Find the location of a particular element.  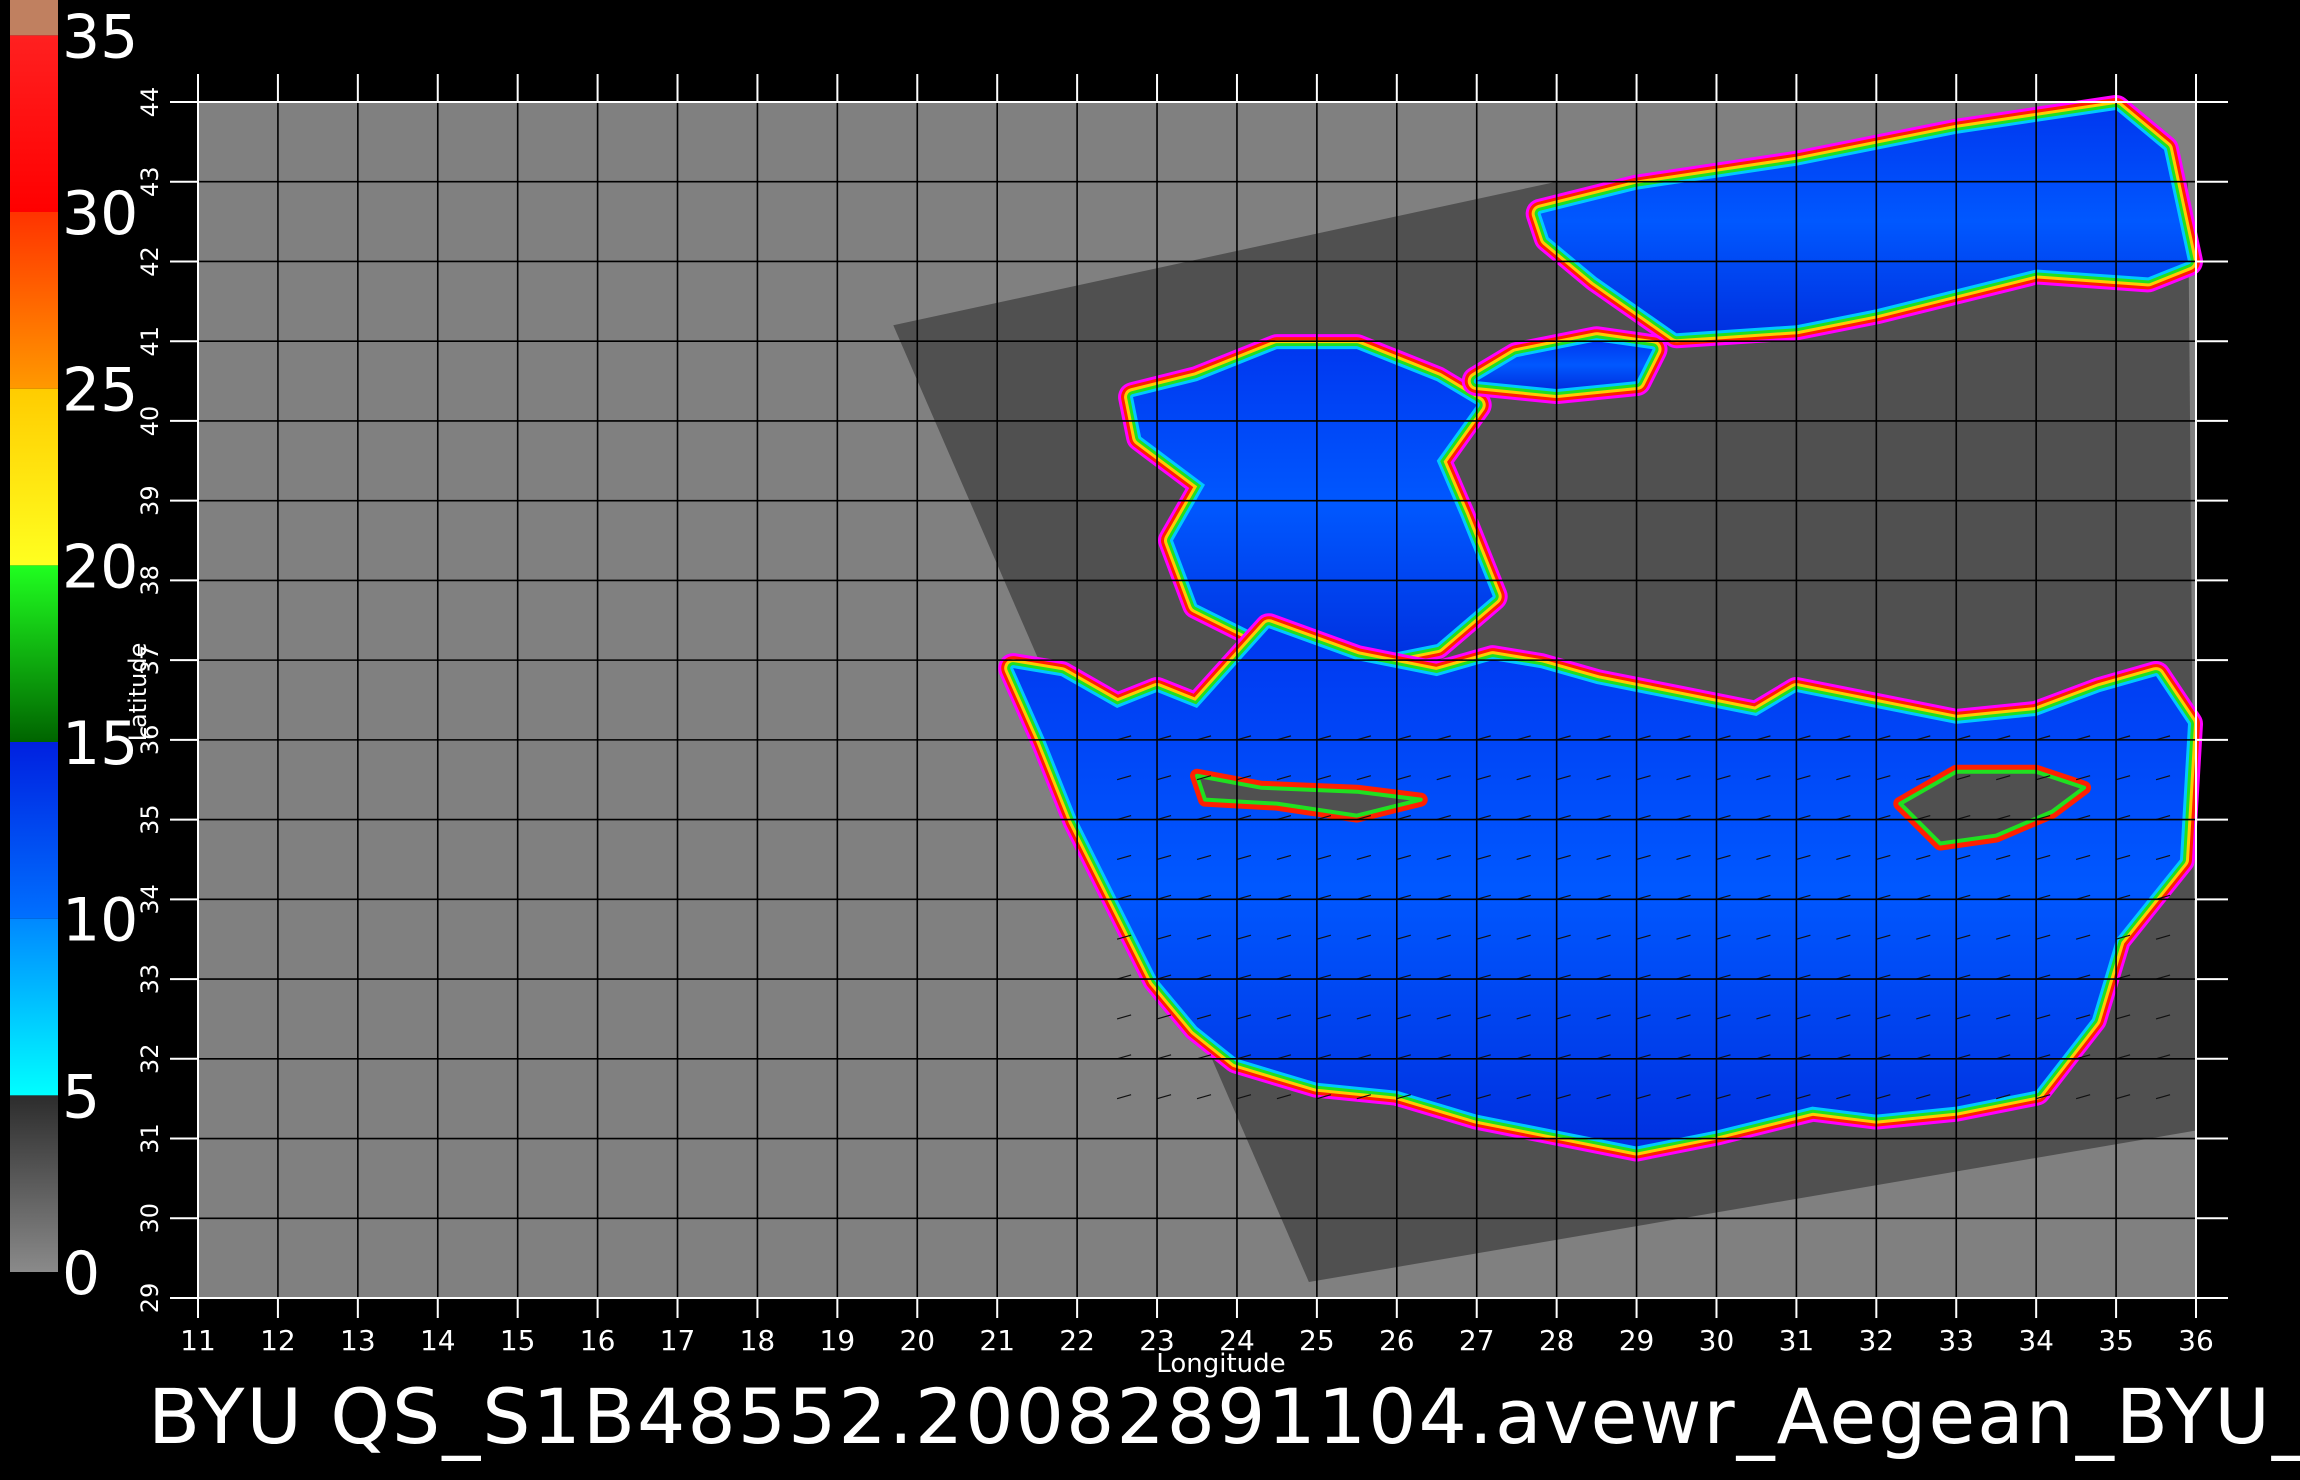

y-tick-label: 42 is located at coordinates (150, 261).